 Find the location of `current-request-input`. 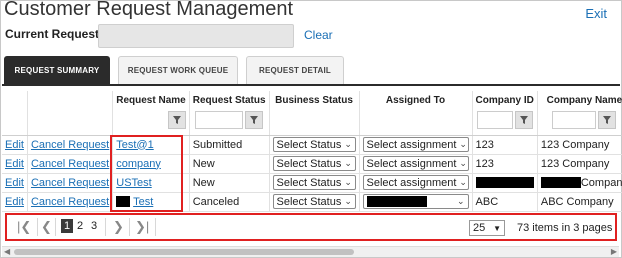

current-request-input is located at coordinates (196, 36).